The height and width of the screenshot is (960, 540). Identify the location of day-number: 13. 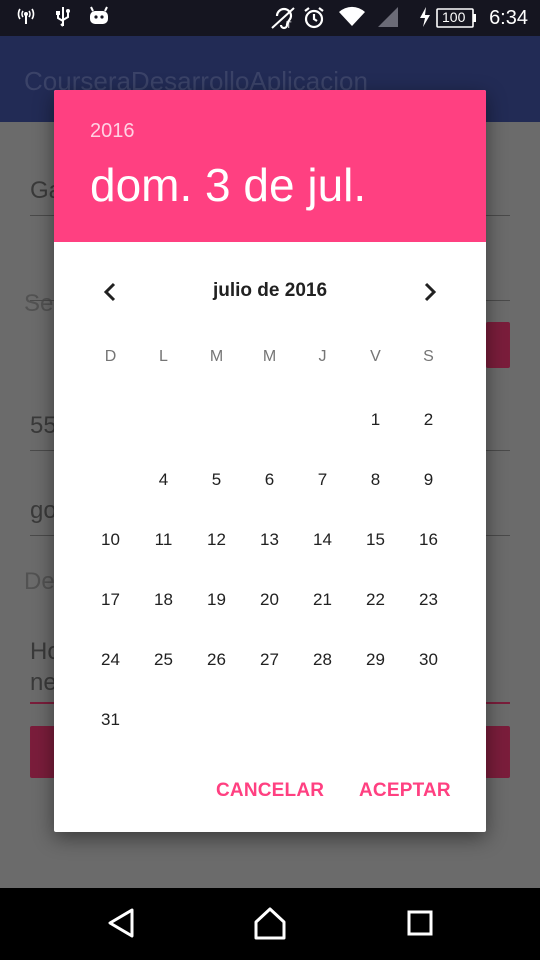
(269, 539).